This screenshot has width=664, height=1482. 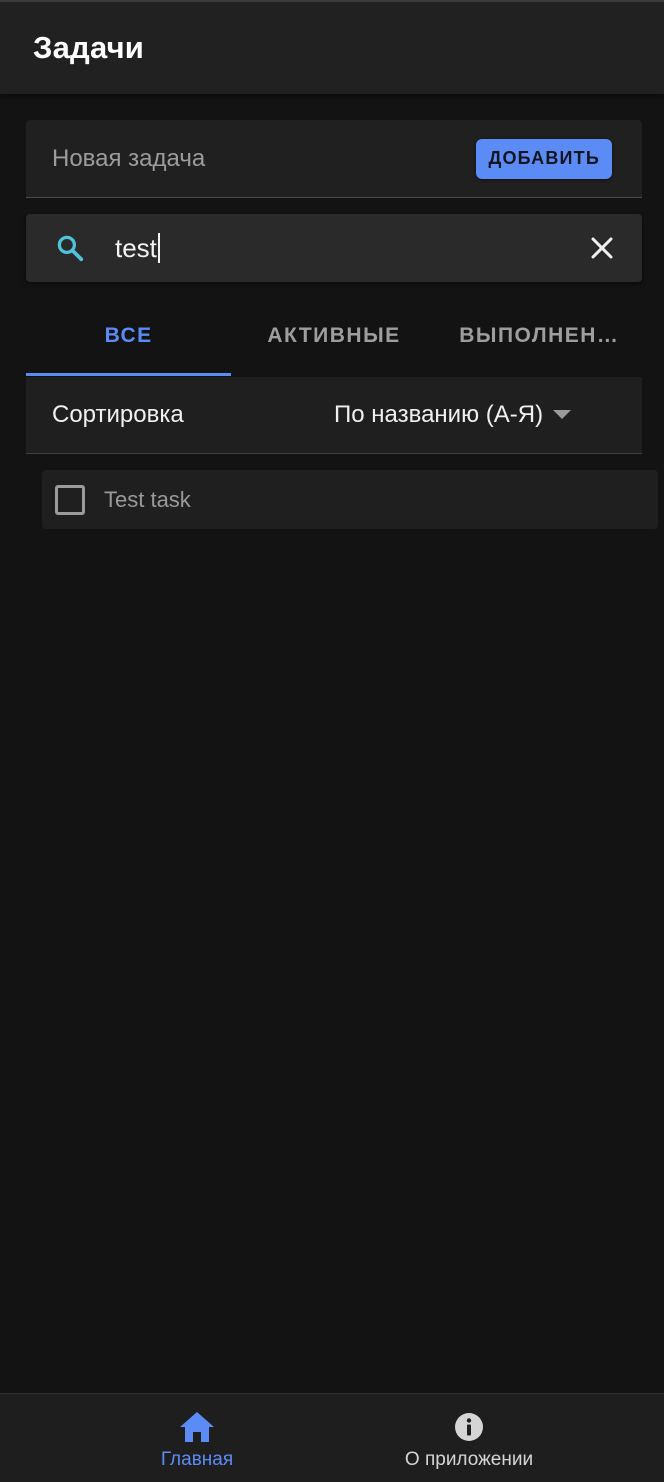 I want to click on tab-all: ВСЕ, so click(x=129, y=336).